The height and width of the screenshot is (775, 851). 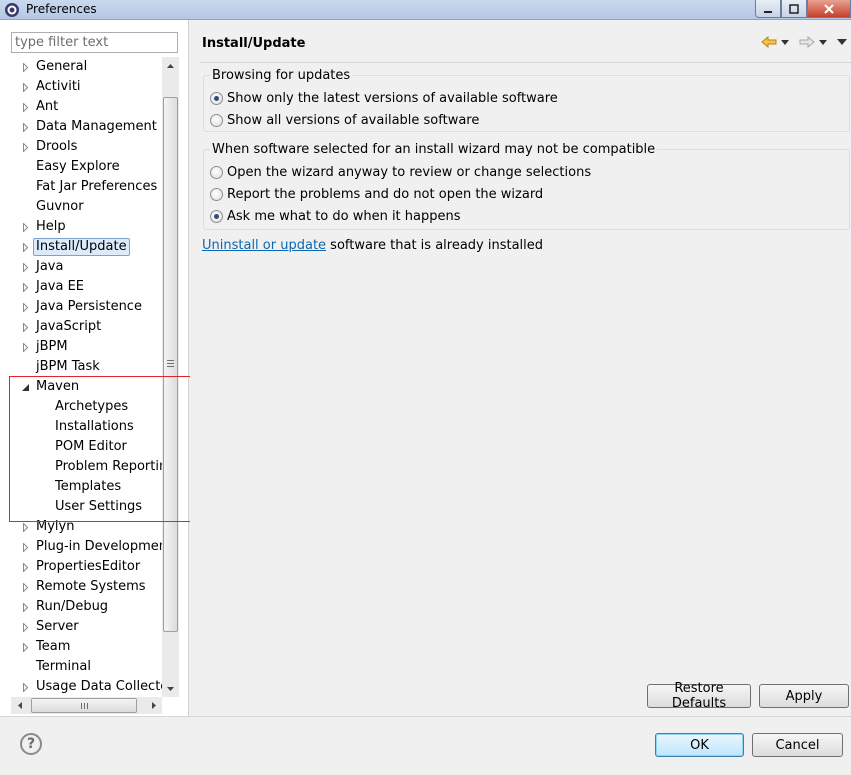 I want to click on horizontal-scrollbar-thumb, so click(x=84, y=705).